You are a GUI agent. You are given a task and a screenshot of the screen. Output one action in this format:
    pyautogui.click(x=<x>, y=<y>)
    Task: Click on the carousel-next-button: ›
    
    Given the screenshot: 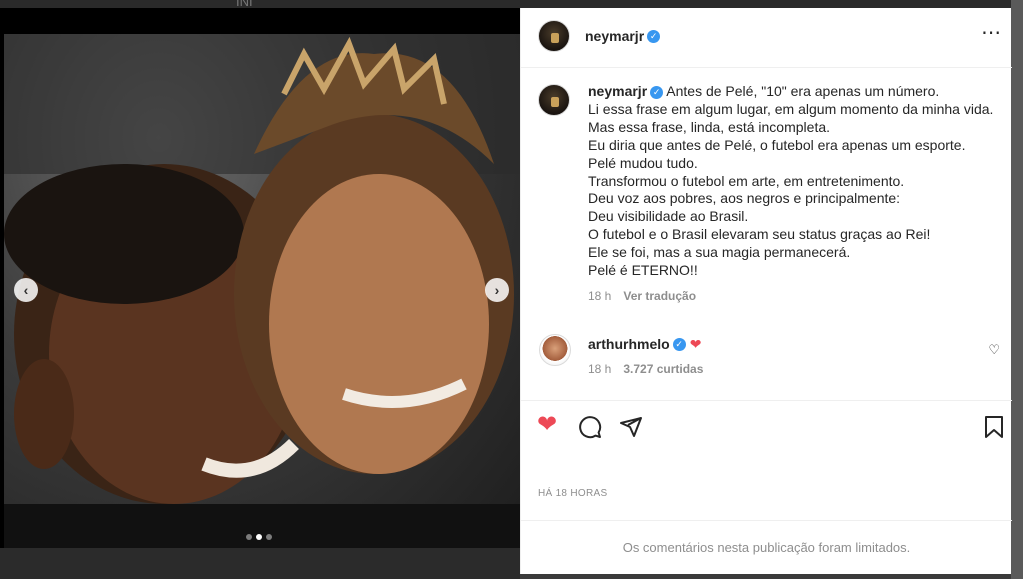 What is the action you would take?
    pyautogui.click(x=497, y=290)
    